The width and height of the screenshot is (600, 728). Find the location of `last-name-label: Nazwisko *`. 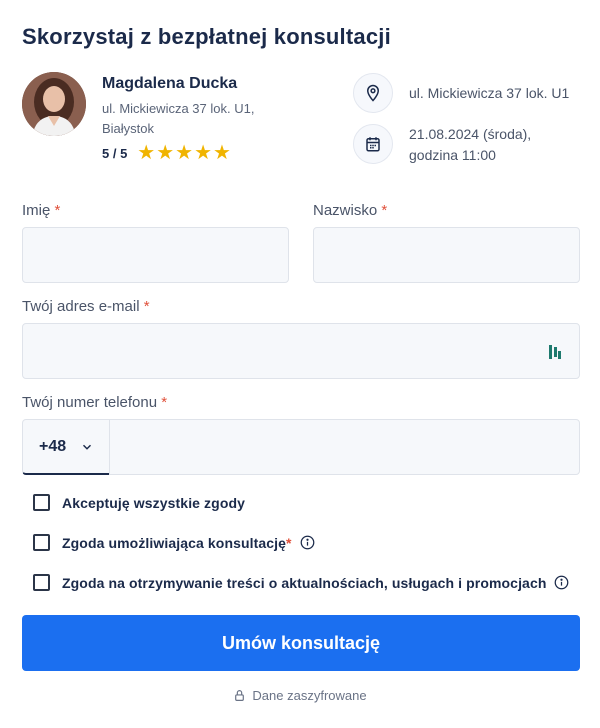

last-name-label: Nazwisko * is located at coordinates (350, 210).